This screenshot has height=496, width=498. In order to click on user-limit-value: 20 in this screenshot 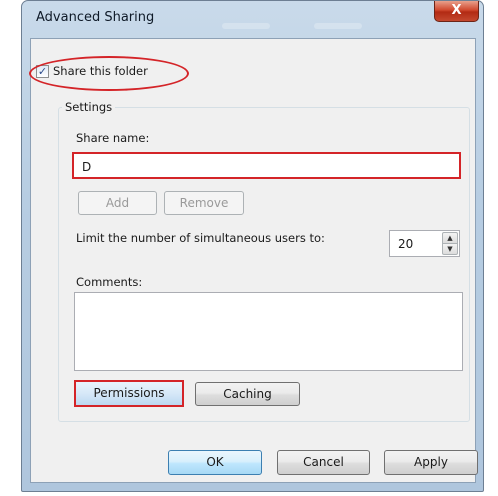, I will do `click(405, 244)`.